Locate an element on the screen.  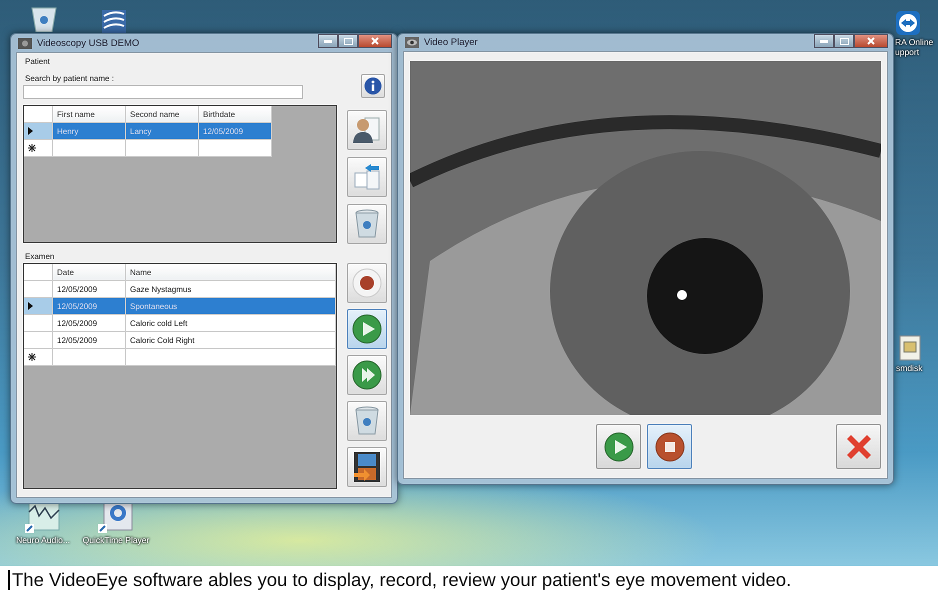
table-cell: Caloric Cold Right is located at coordinates (231, 340).